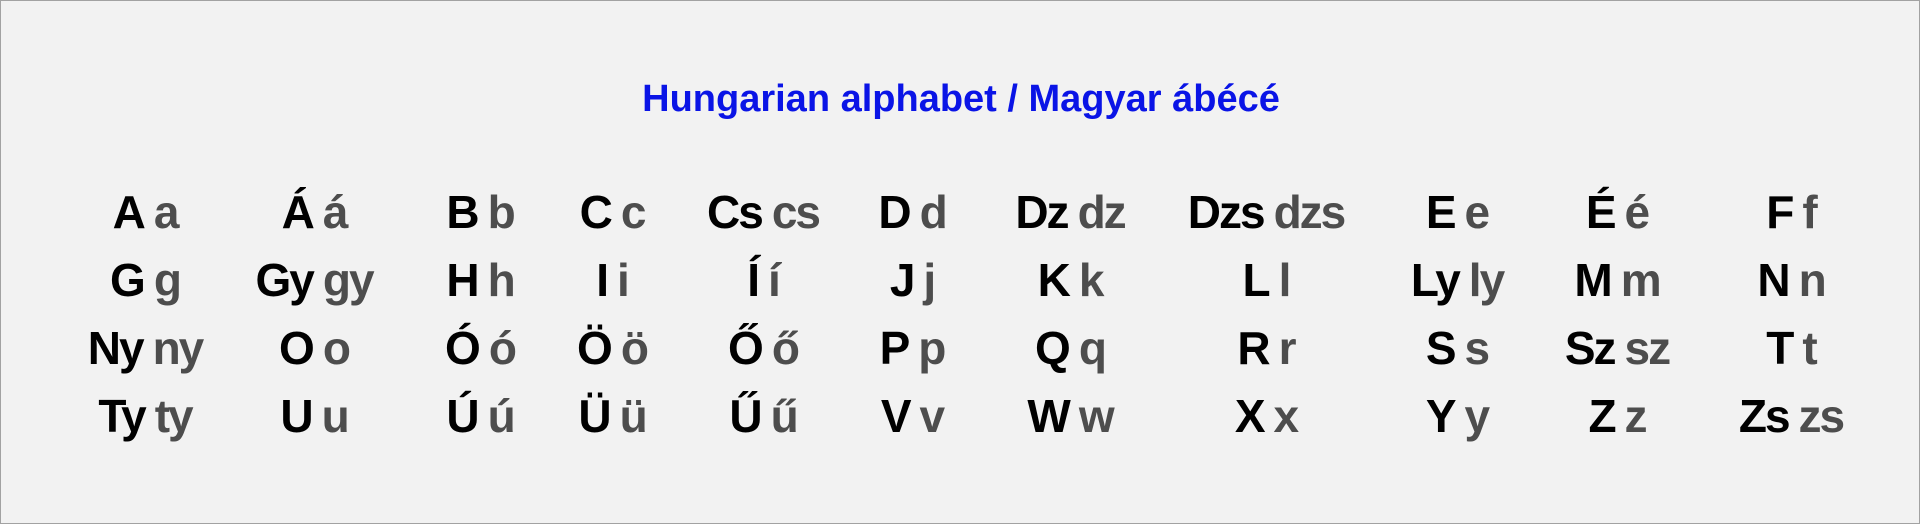  Describe the element at coordinates (1773, 280) in the screenshot. I see `uppercase-letter: N` at that location.